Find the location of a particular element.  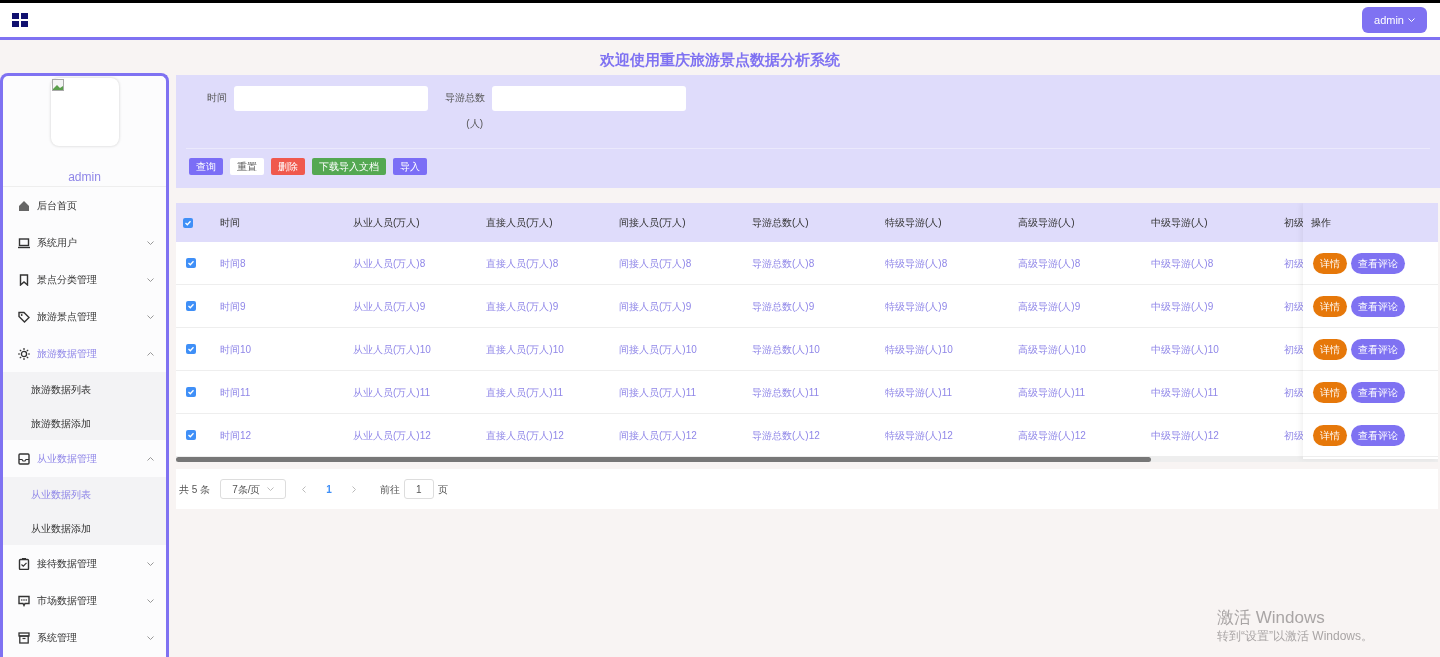

table-cell-text: 特级导游(人)12 is located at coordinates (919, 435).